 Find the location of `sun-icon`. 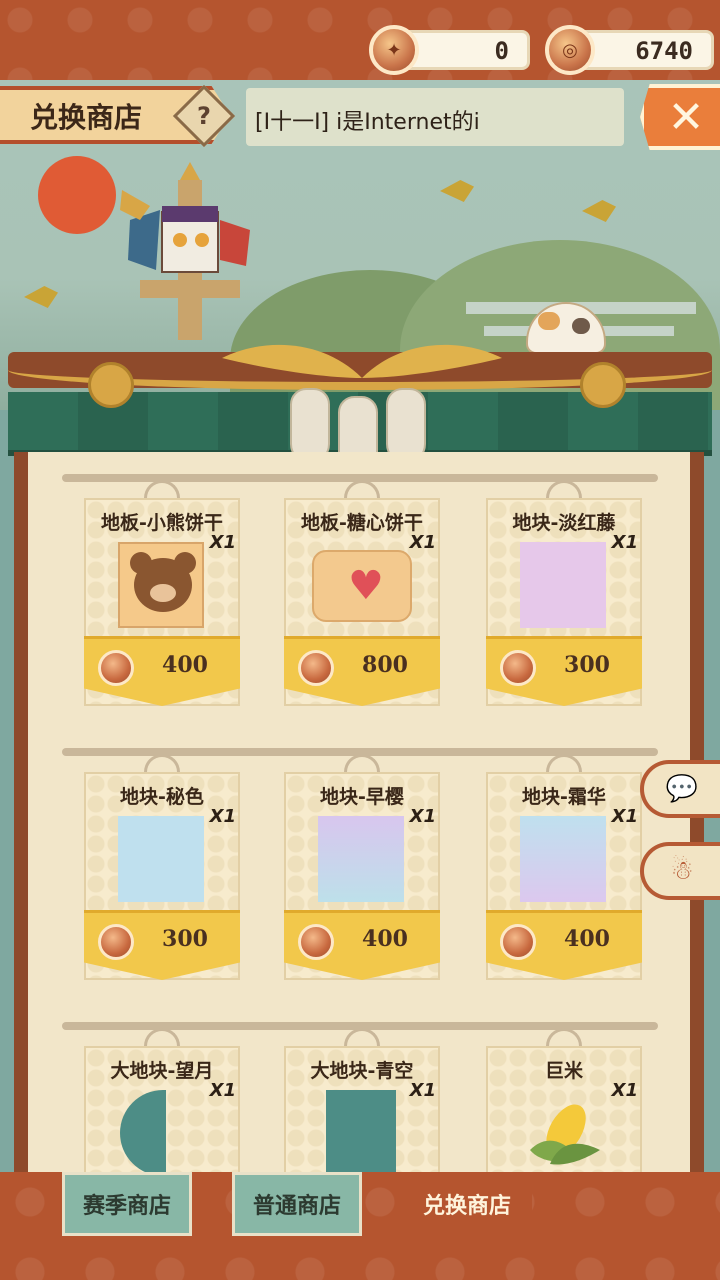

sun-icon is located at coordinates (77, 195).